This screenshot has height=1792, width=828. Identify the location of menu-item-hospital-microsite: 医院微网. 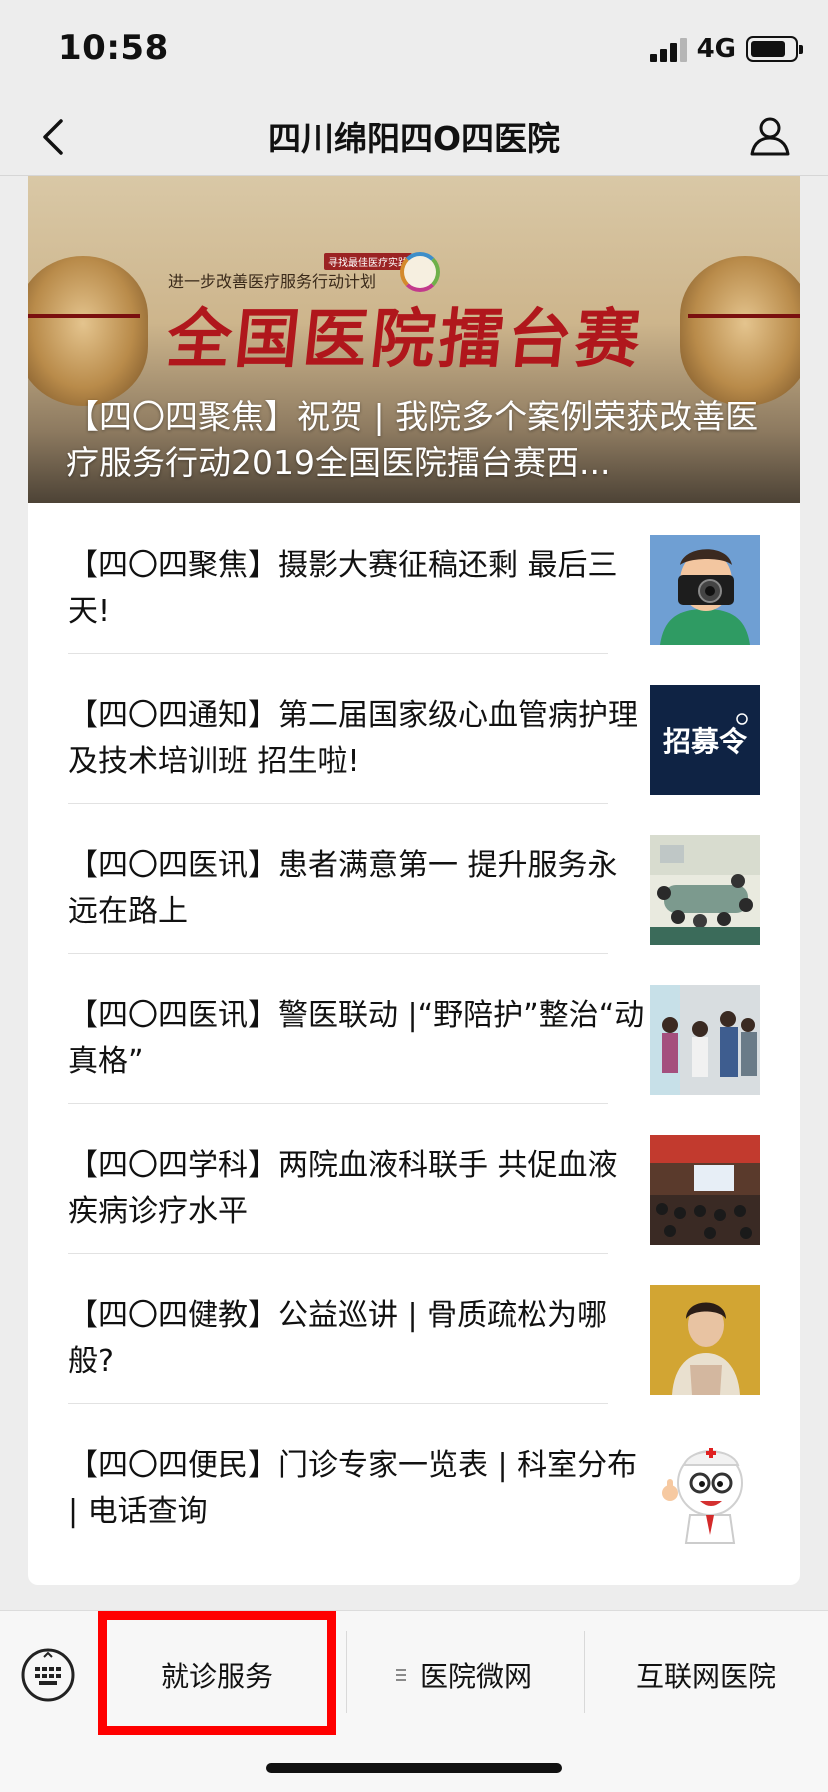
(464, 1675).